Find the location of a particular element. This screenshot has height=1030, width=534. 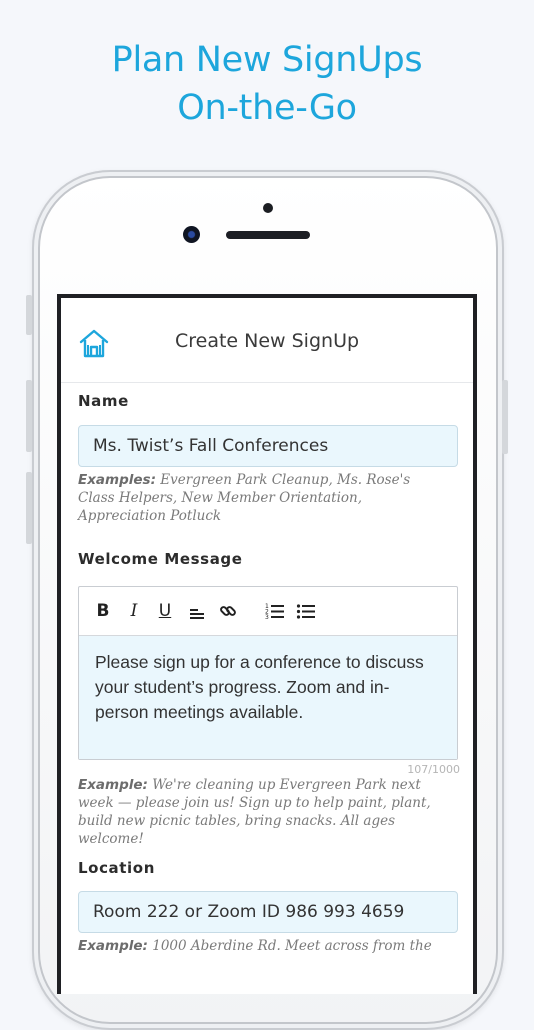

phone-volume-down is located at coordinates (29, 508).